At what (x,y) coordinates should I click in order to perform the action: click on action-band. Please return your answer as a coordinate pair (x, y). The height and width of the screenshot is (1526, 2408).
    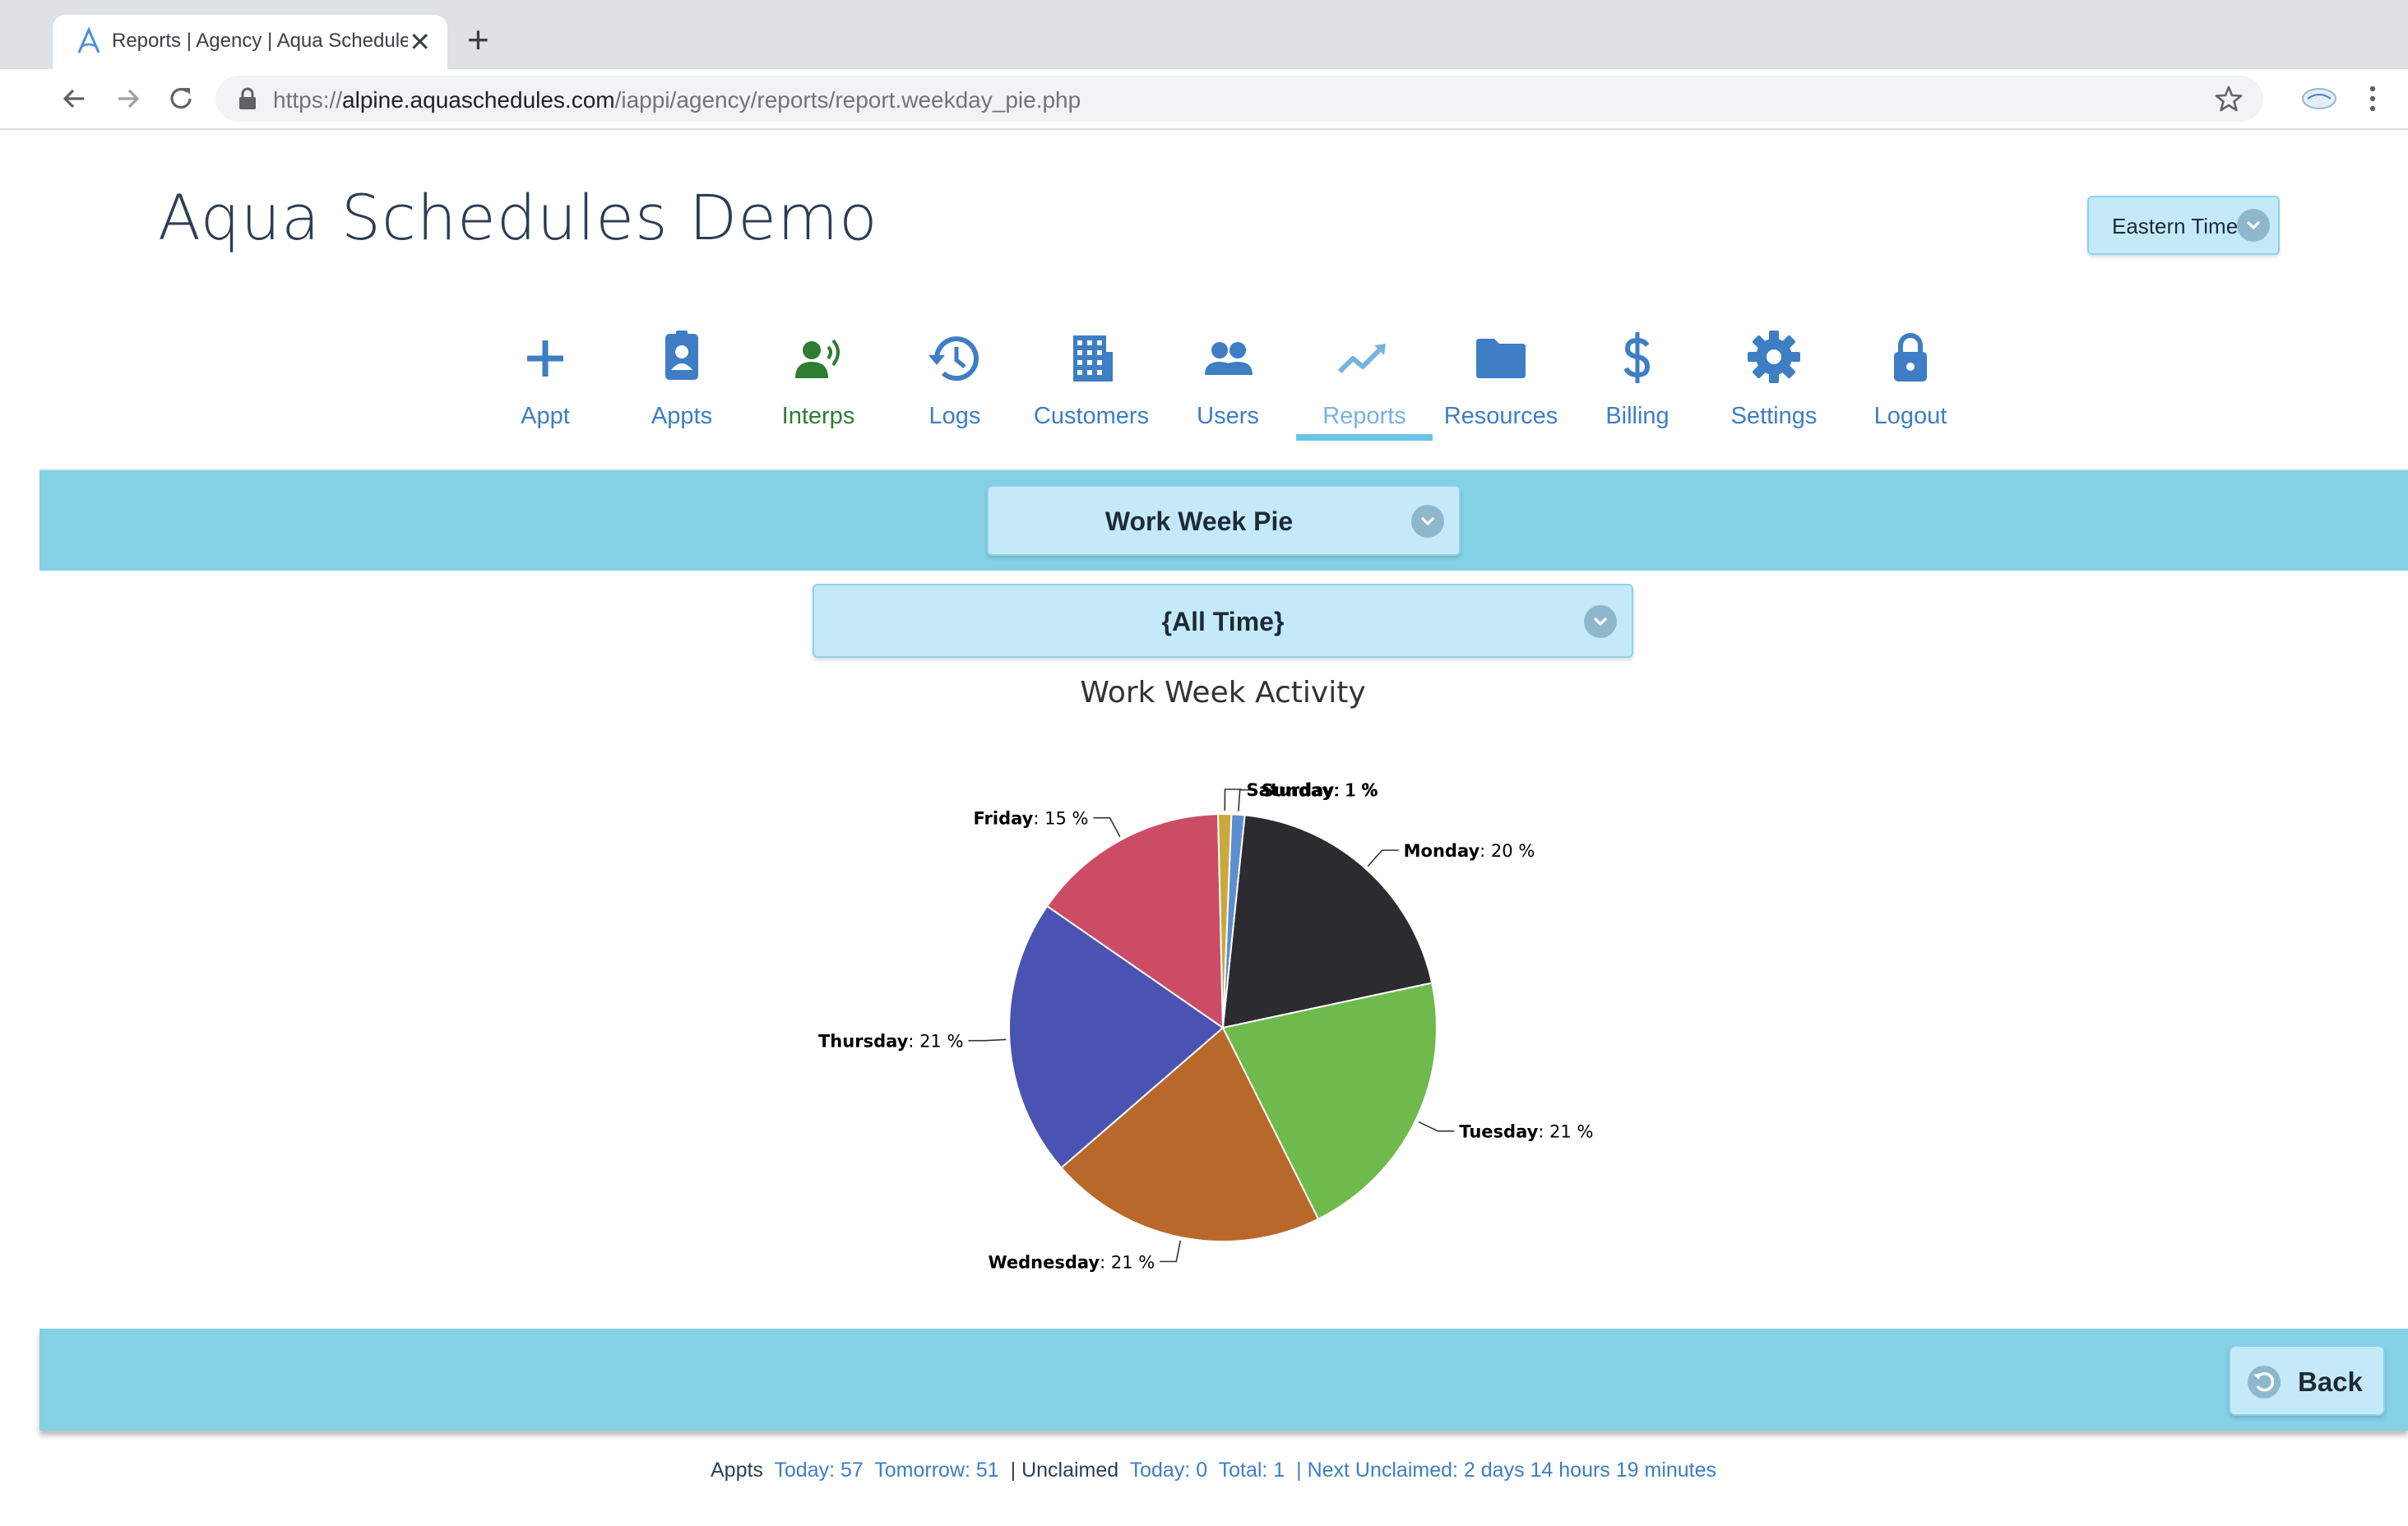
    Looking at the image, I should click on (1223, 1380).